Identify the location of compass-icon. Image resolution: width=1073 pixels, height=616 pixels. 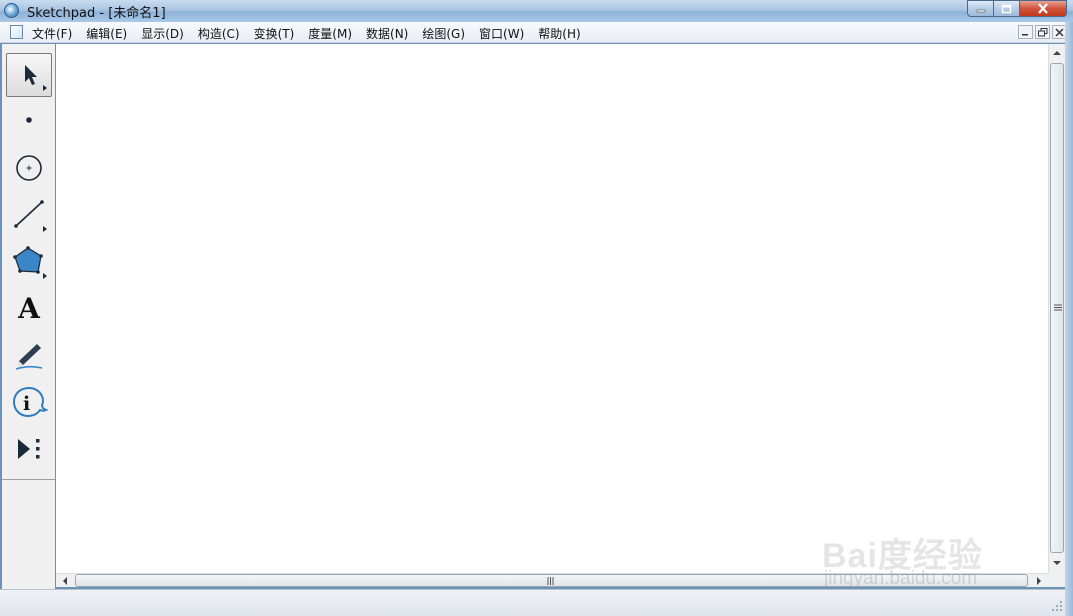
(29, 168).